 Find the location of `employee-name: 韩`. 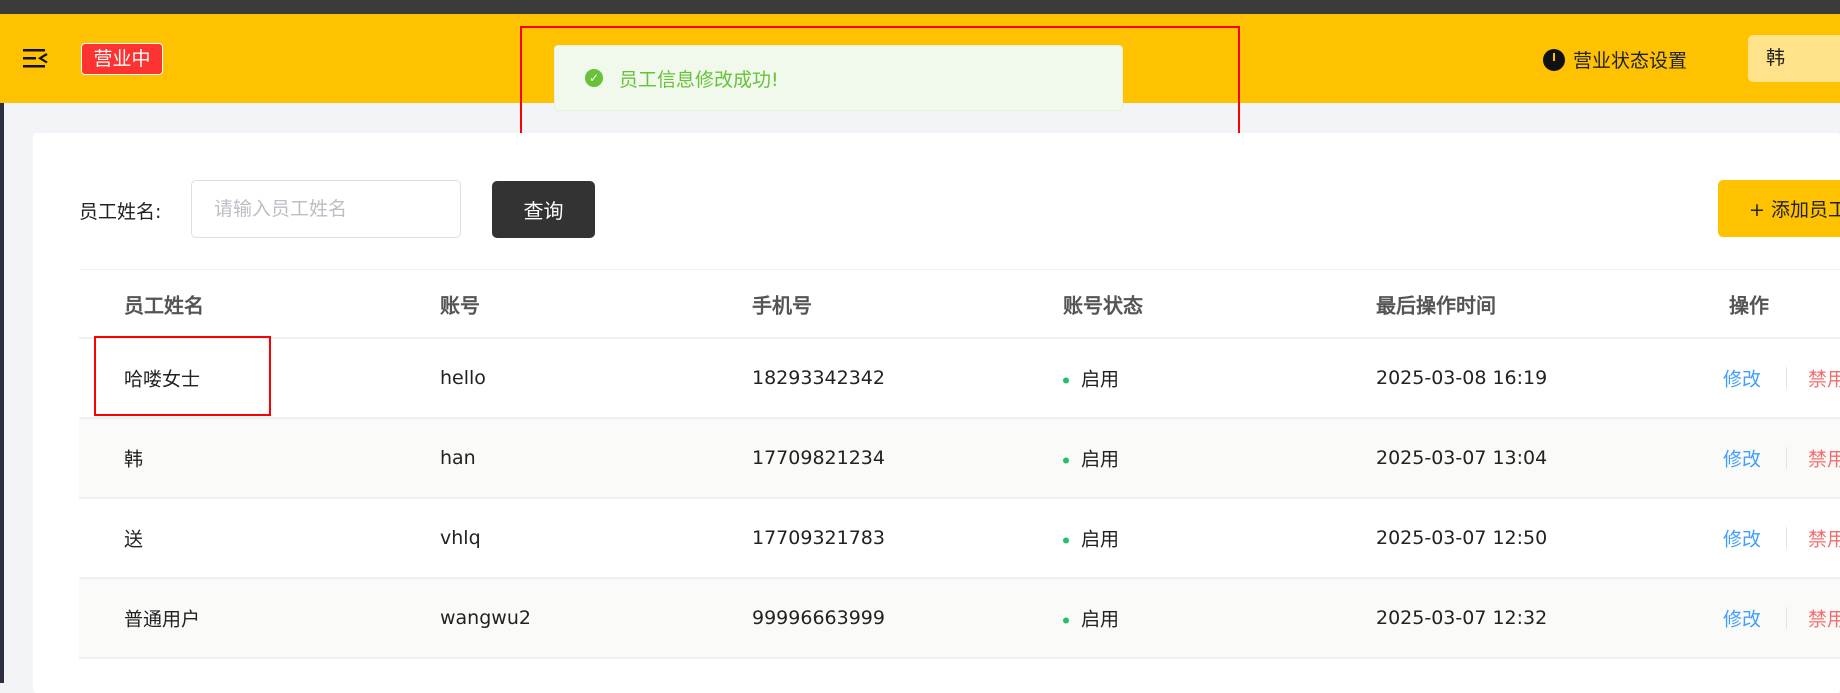

employee-name: 韩 is located at coordinates (134, 459).